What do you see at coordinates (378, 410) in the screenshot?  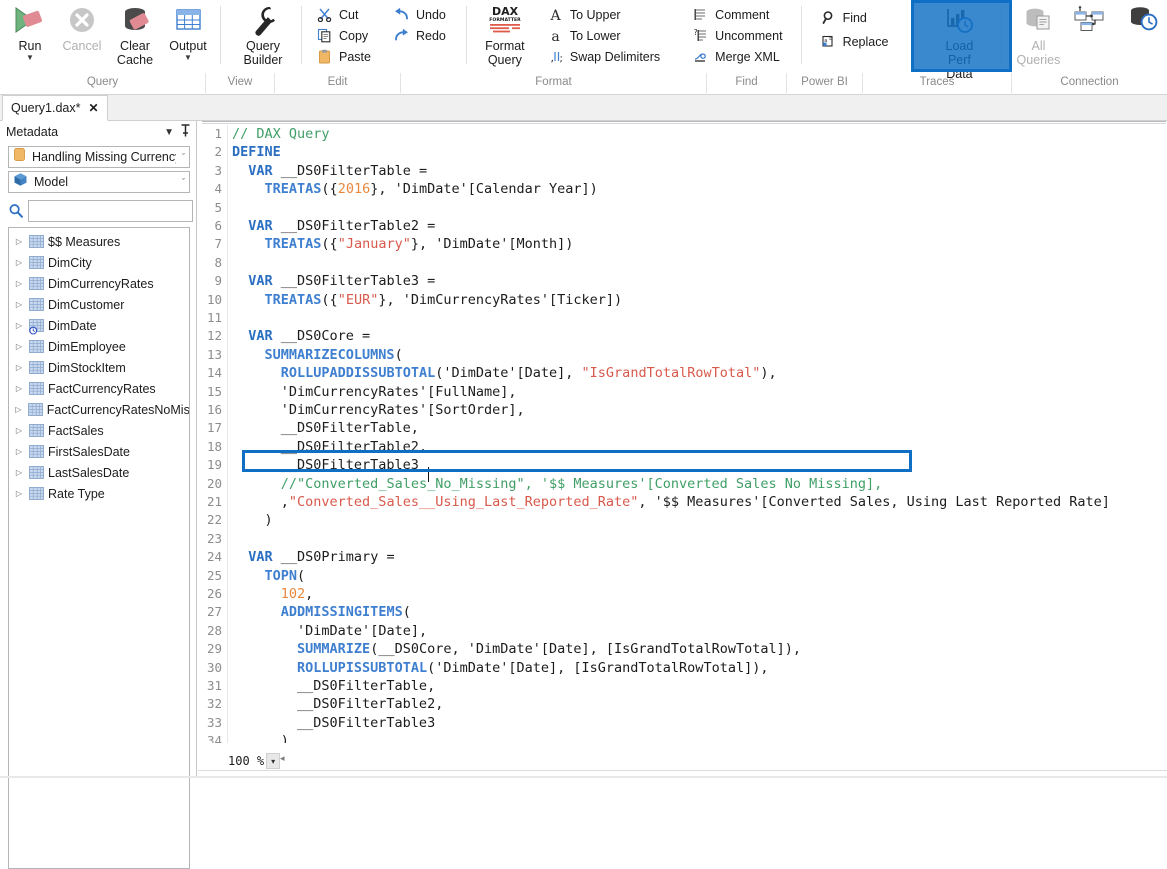 I see `code-line: 'DimCurrencyRates'[SortOrder],` at bounding box center [378, 410].